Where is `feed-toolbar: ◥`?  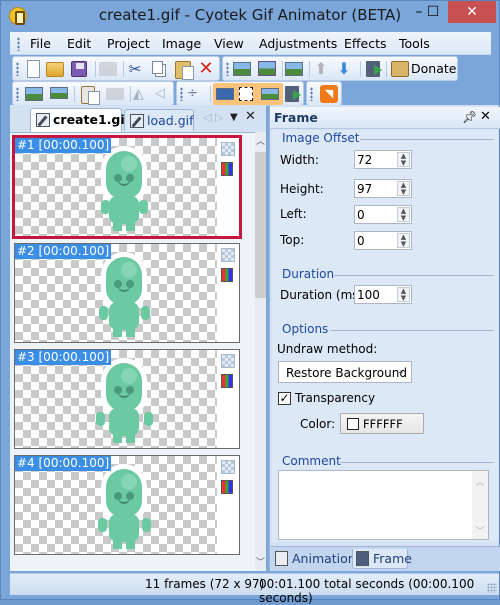 feed-toolbar: ◥ is located at coordinates (324, 93).